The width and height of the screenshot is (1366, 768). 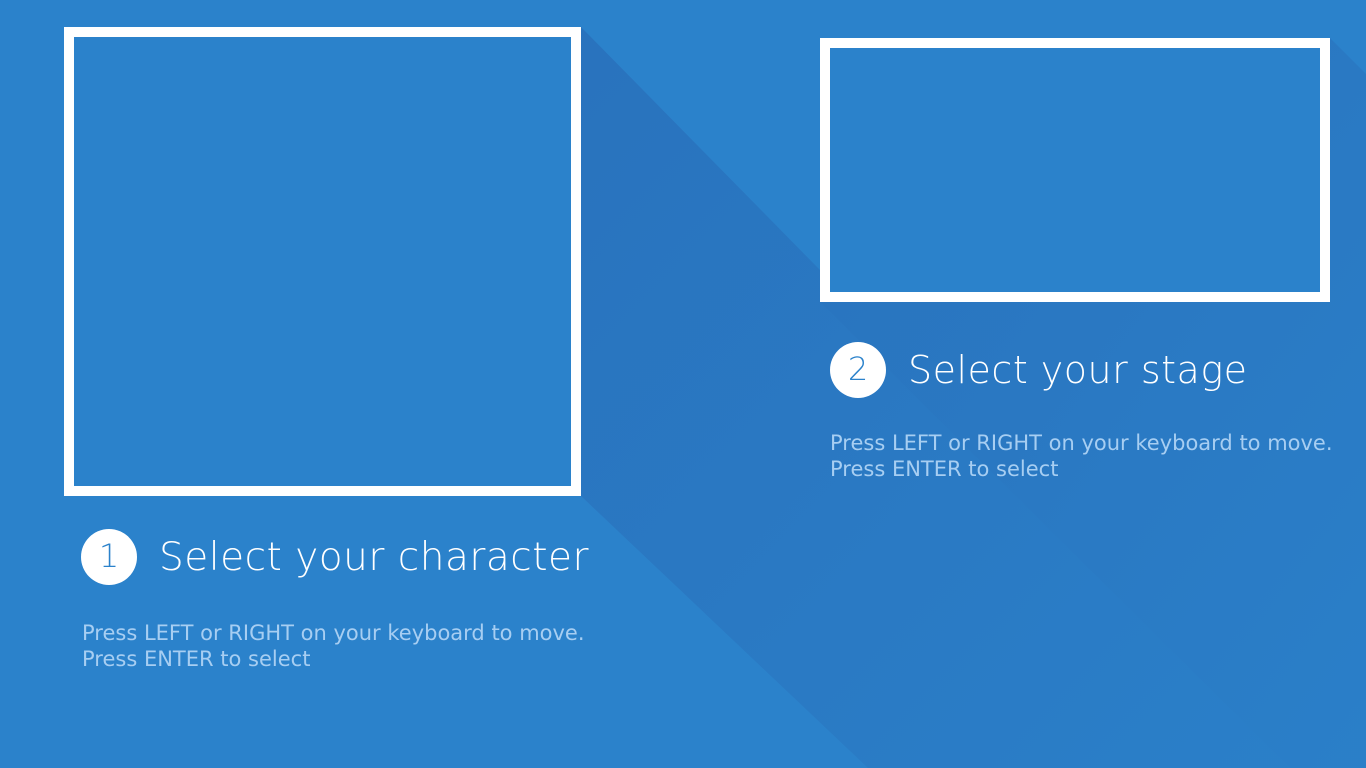 What do you see at coordinates (1075, 170) in the screenshot?
I see `stage-preview-frame` at bounding box center [1075, 170].